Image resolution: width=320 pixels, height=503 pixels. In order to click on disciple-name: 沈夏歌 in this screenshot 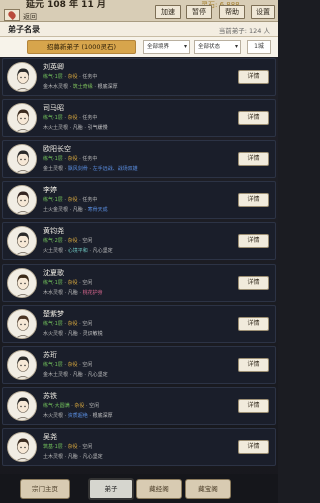, I will do `click(53, 273)`.